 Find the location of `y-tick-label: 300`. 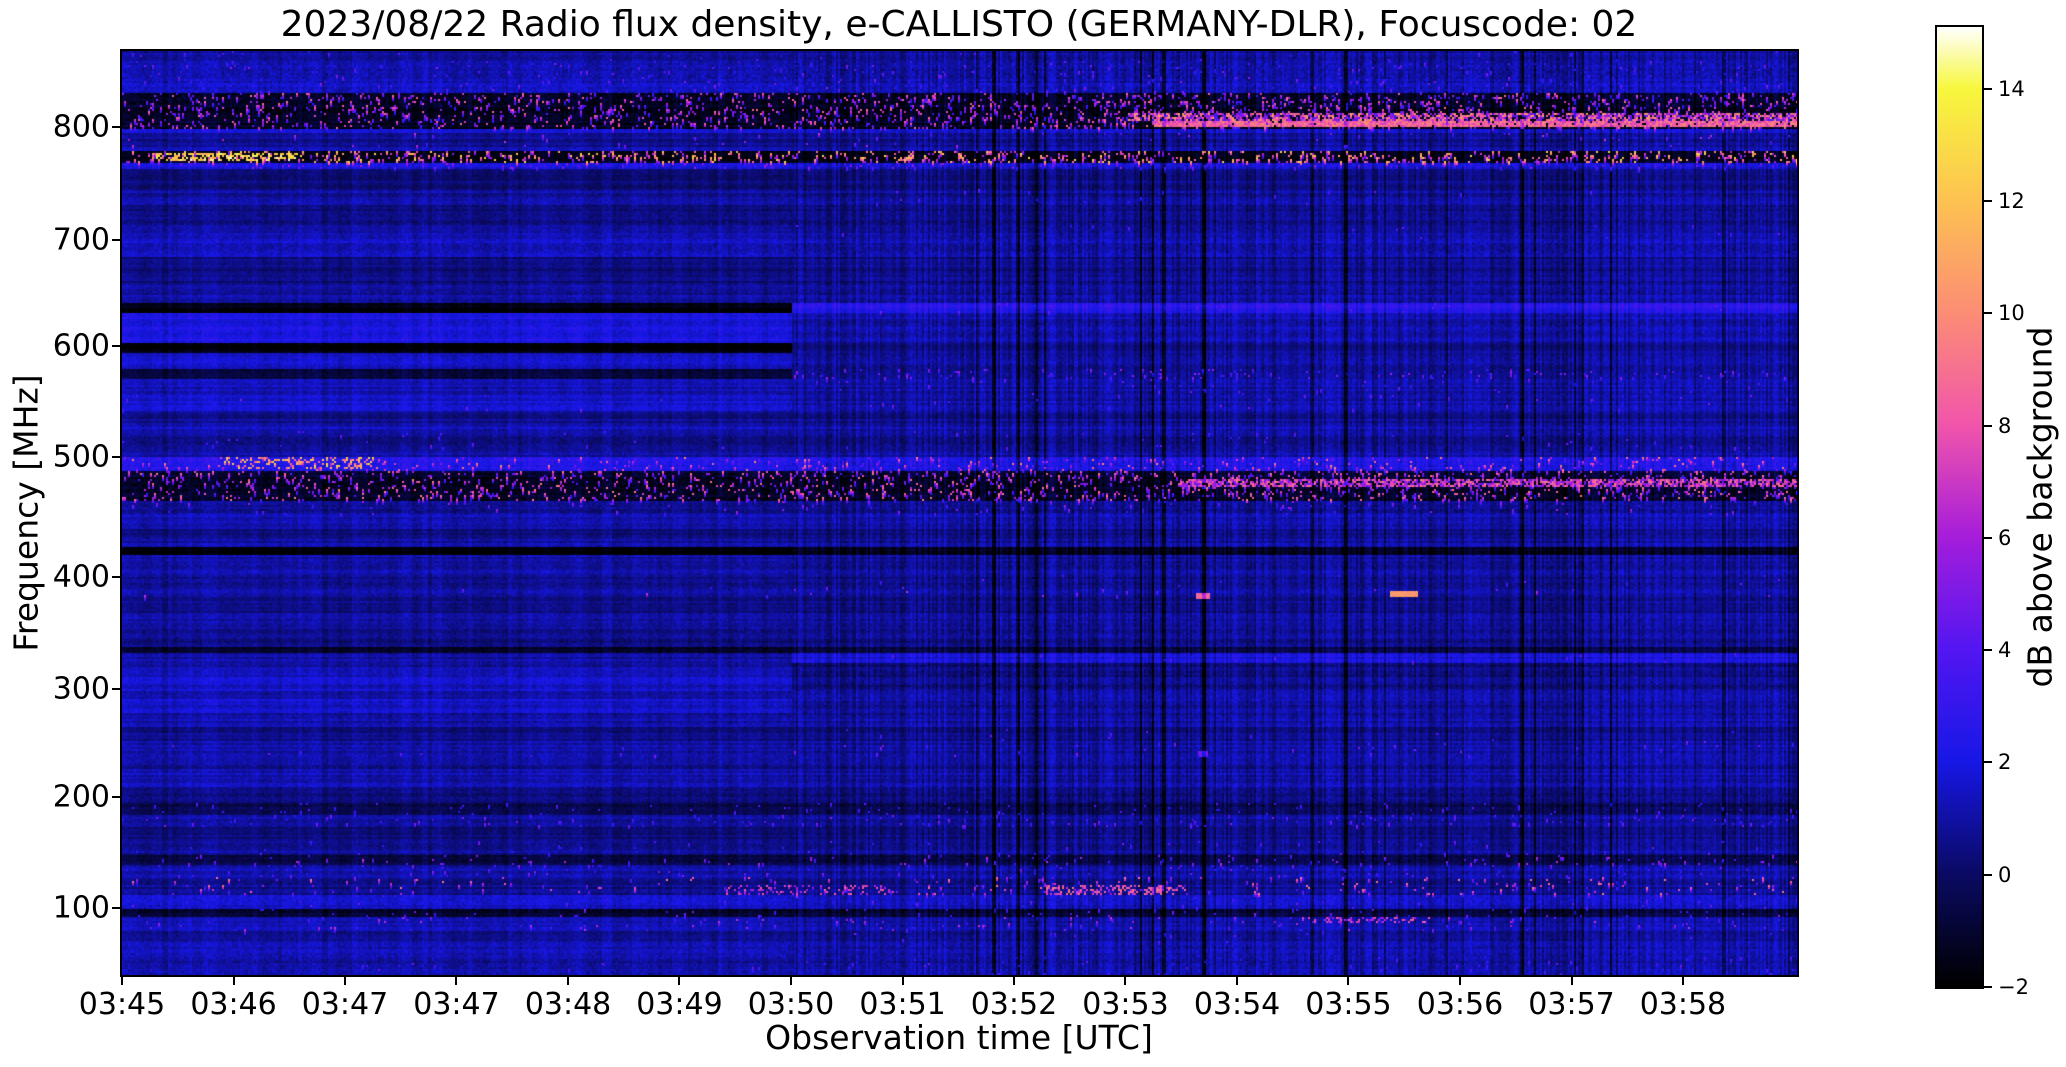

y-tick-label: 300 is located at coordinates (81, 689).